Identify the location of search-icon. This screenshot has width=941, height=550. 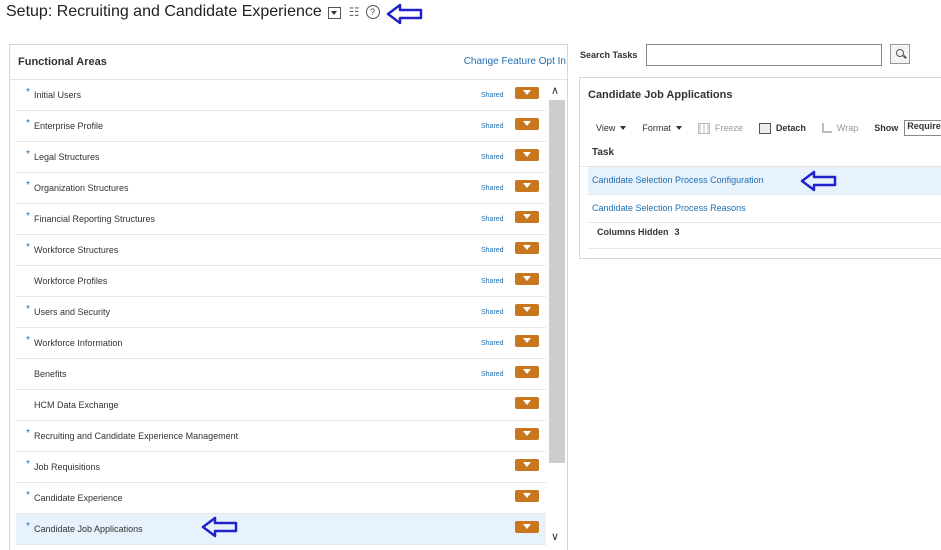
(900, 54).